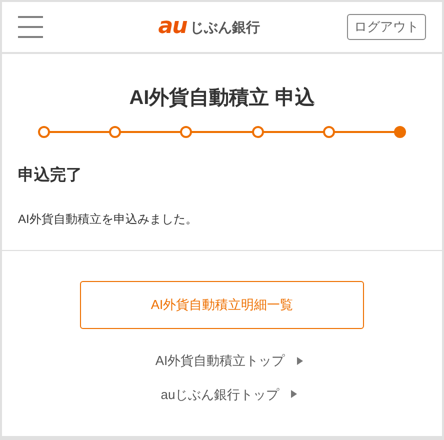 This screenshot has width=444, height=440. I want to click on nav-link: AI外貨自動積立トップ, so click(220, 360).